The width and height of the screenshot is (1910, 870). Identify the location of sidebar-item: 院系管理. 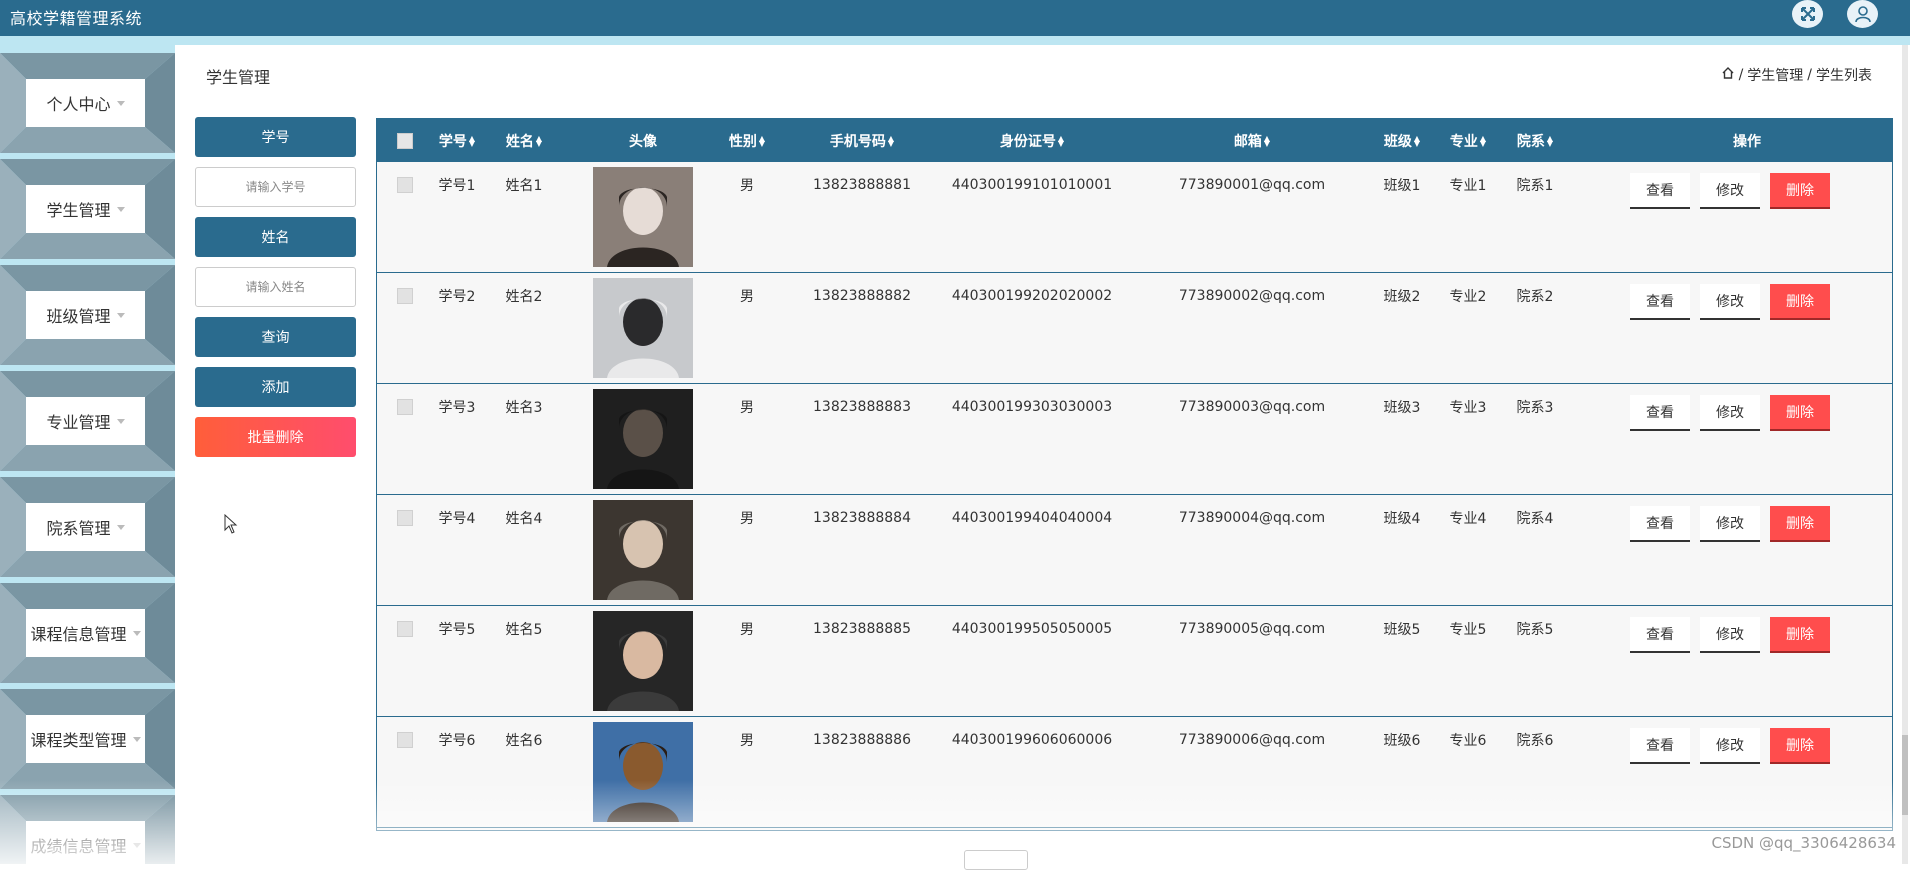
(87, 527).